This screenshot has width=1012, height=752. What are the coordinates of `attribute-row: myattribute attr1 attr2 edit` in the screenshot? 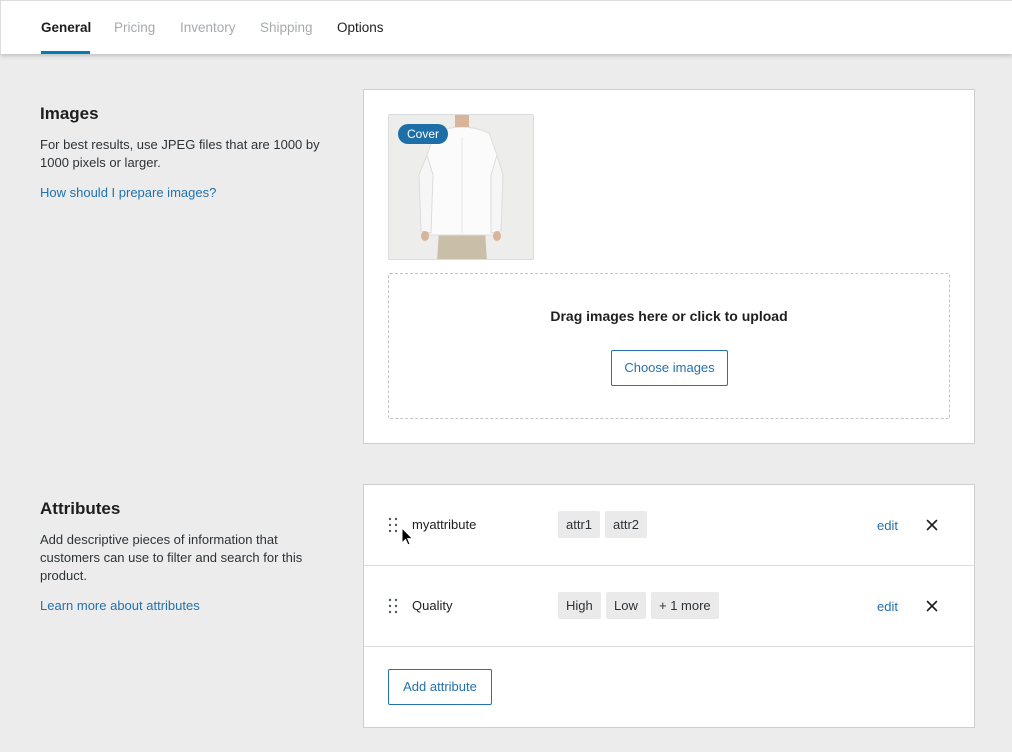 It's located at (669, 525).